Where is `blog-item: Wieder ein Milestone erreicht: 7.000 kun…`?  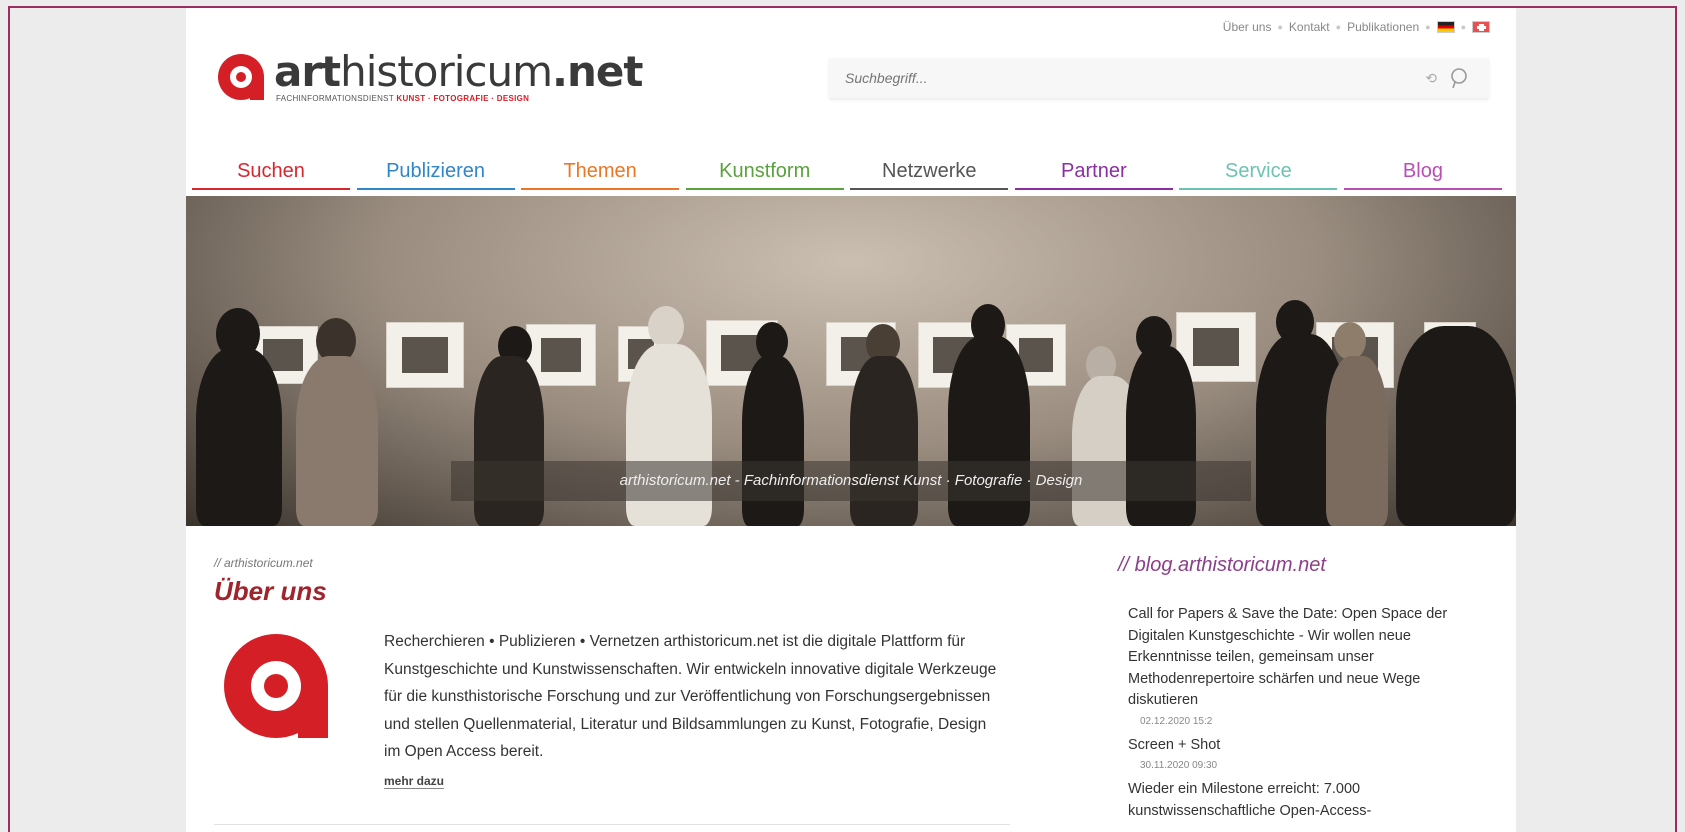
blog-item: Wieder ein Milestone erreicht: 7.000 kun… is located at coordinates (1303, 800).